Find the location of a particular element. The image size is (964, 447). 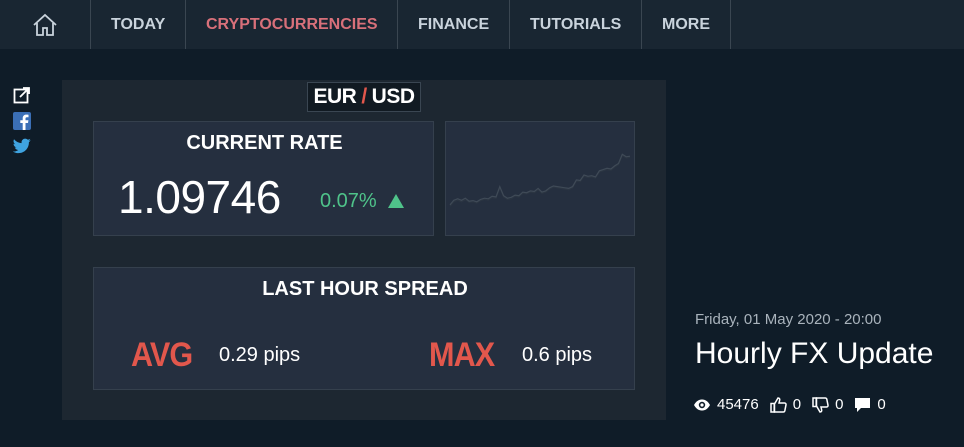

post-title: Hourly FX Update is located at coordinates (814, 354).